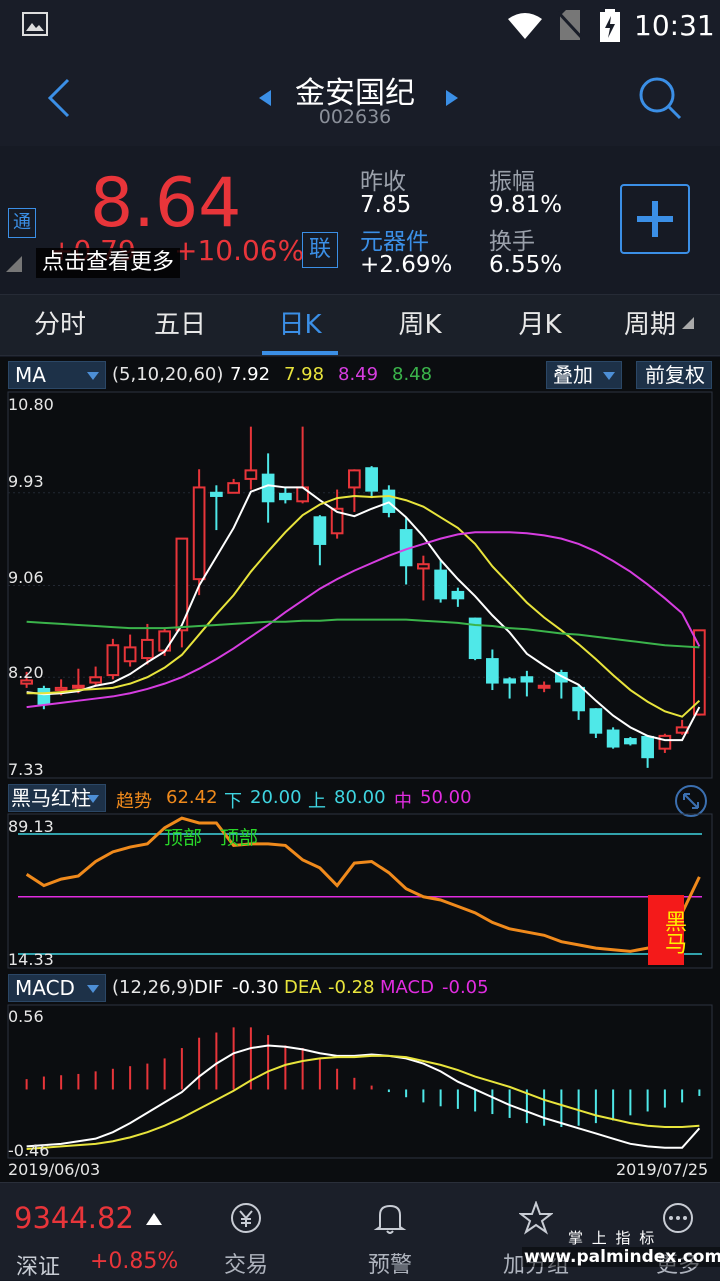  Describe the element at coordinates (536, 1217) in the screenshot. I see `star-icon` at that location.